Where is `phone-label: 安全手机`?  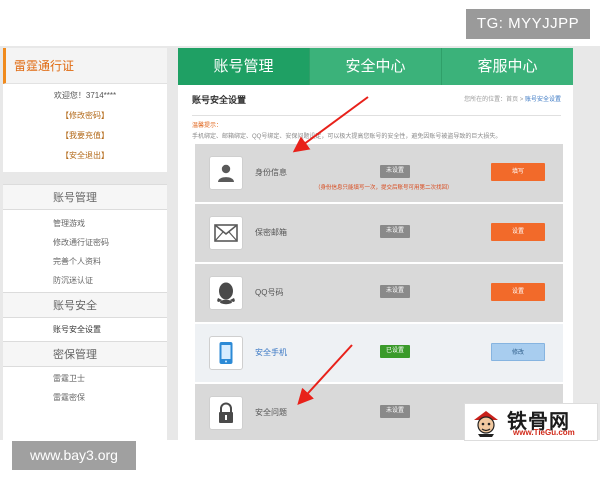 phone-label: 安全手机 is located at coordinates (271, 352).